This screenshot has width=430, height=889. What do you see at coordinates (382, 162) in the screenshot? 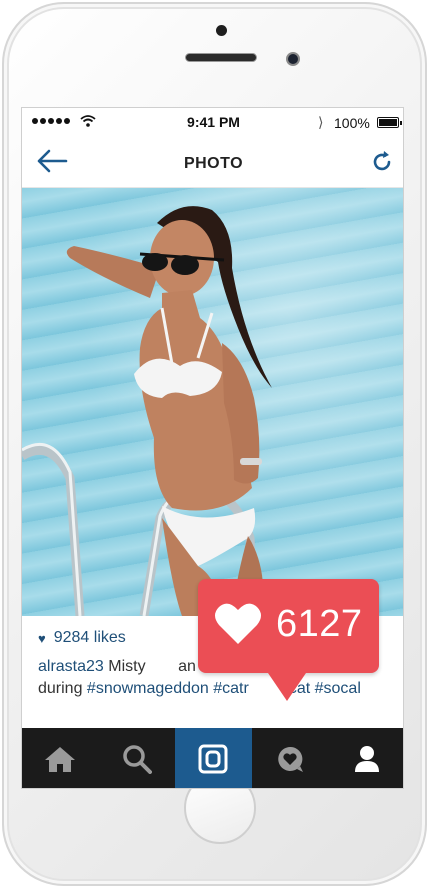
I see `refresh-icon` at bounding box center [382, 162].